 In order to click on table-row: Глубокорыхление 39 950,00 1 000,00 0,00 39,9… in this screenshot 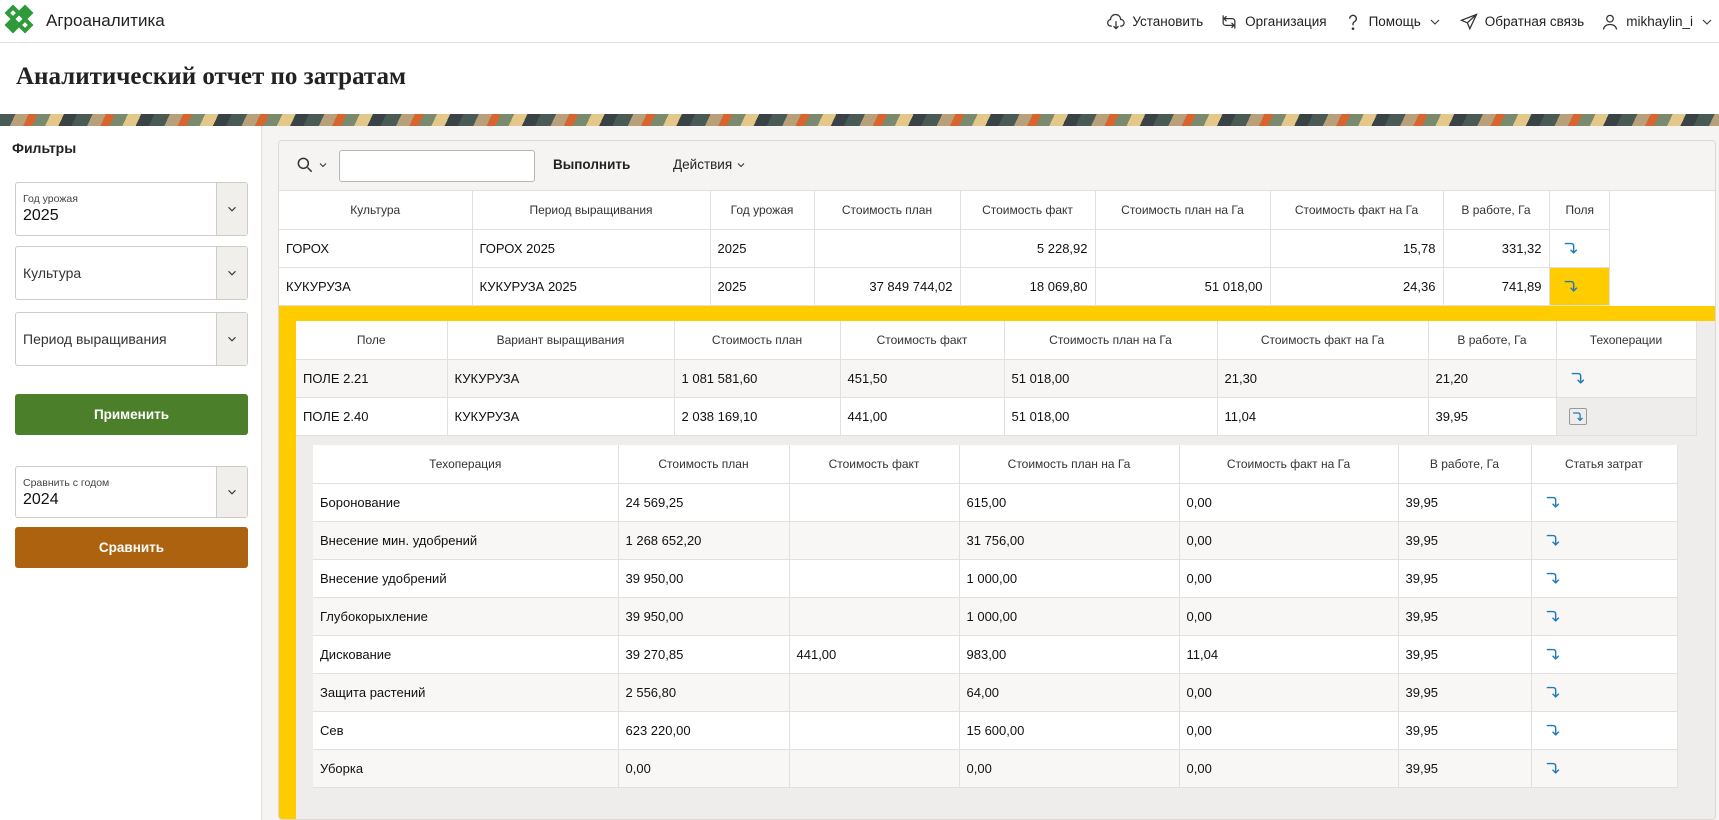, I will do `click(995, 616)`.